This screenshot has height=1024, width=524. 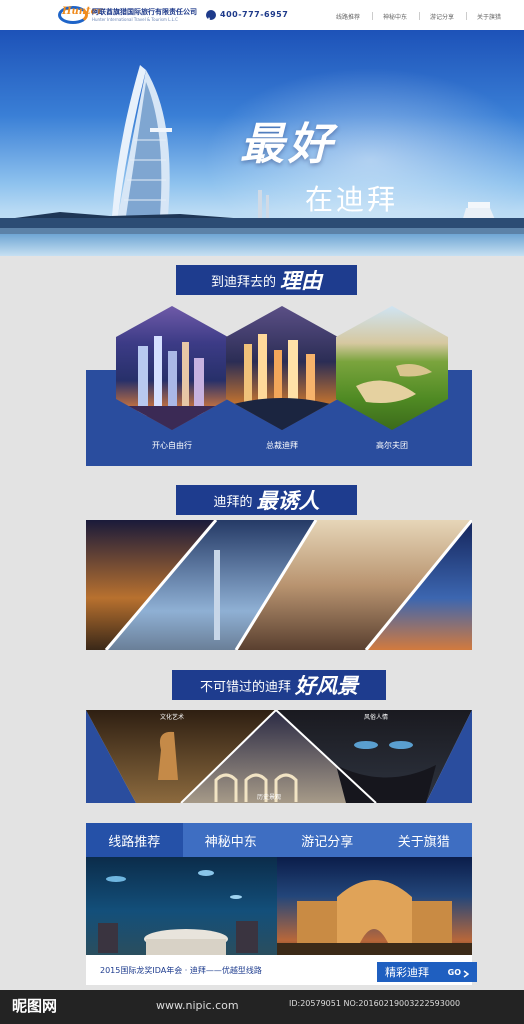 I want to click on banner-text: 到迪拜去的, so click(x=243, y=282).